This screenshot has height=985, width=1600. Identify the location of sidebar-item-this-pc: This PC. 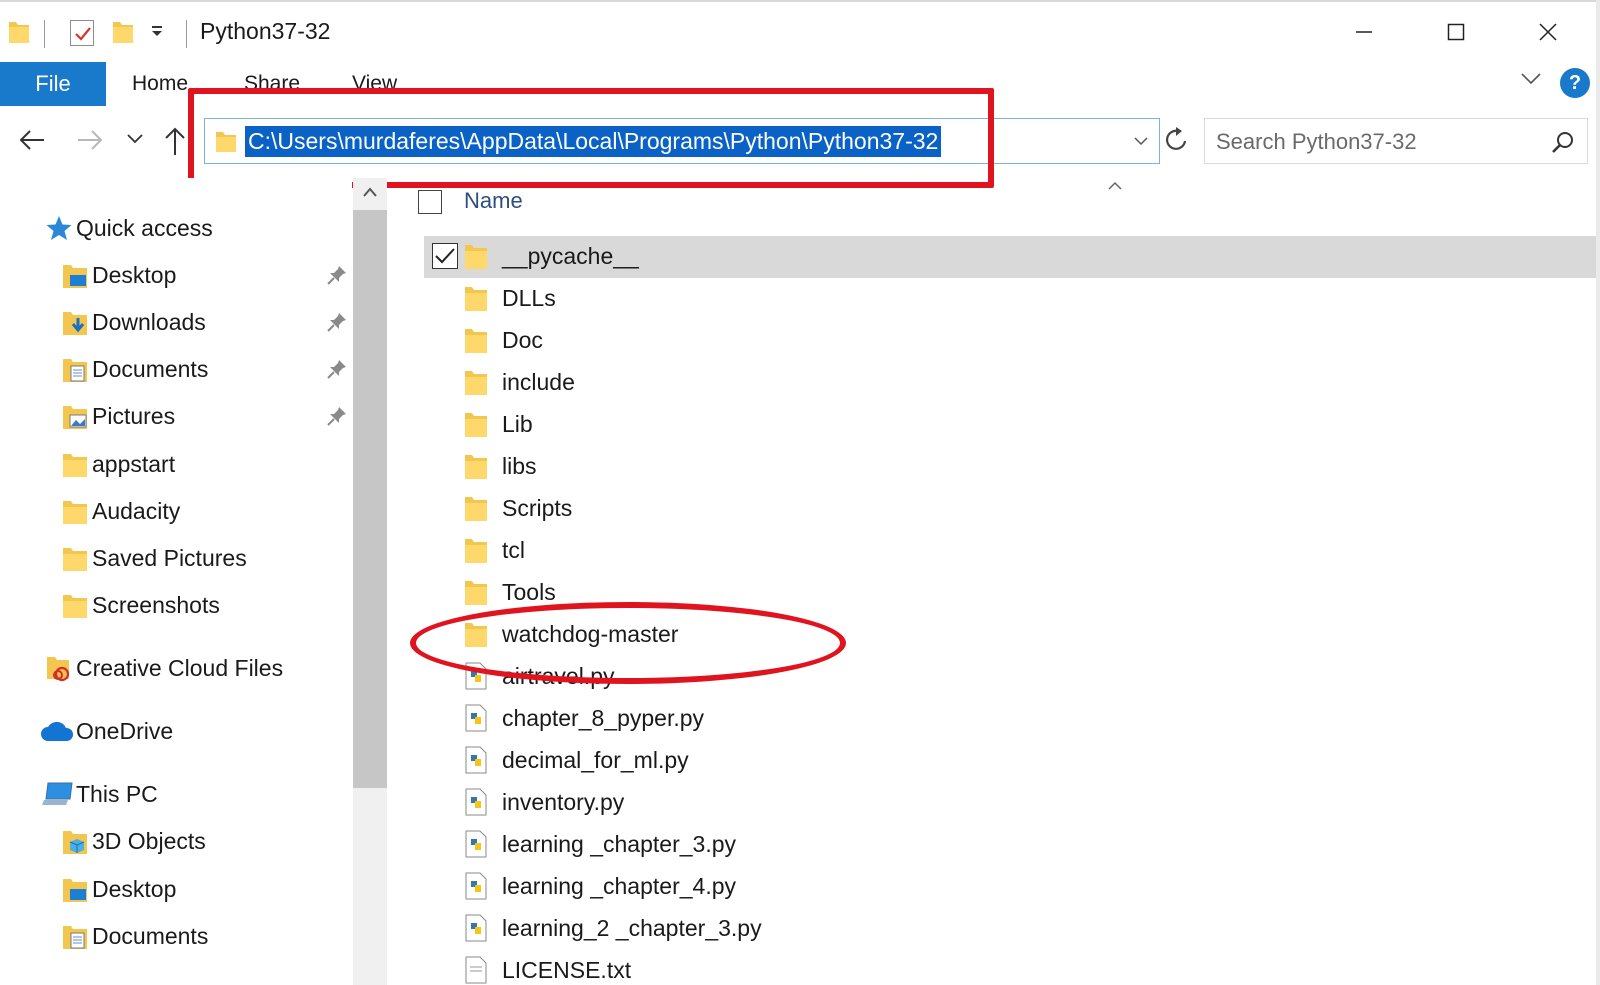
(100, 794).